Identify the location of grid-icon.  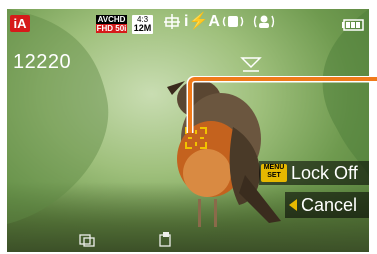
(172, 23).